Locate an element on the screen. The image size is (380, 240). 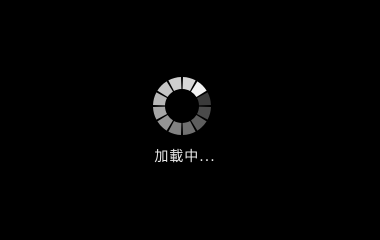
spinner-graphic is located at coordinates (182, 106).